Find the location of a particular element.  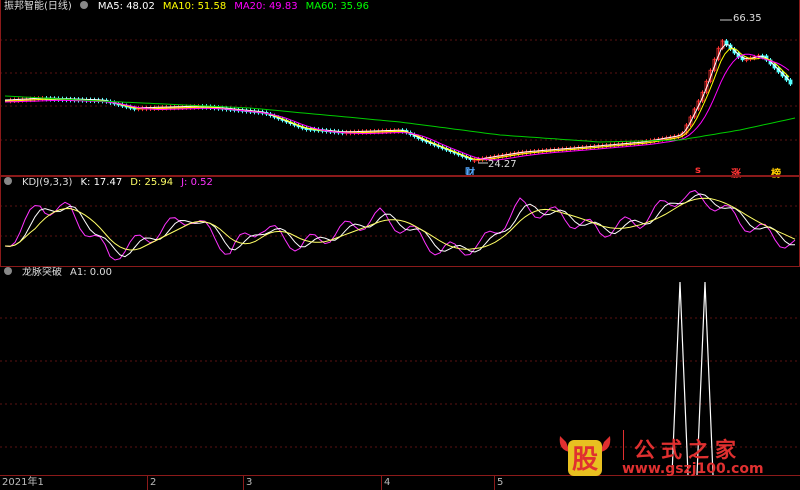

watermark-separator is located at coordinates (623, 445).